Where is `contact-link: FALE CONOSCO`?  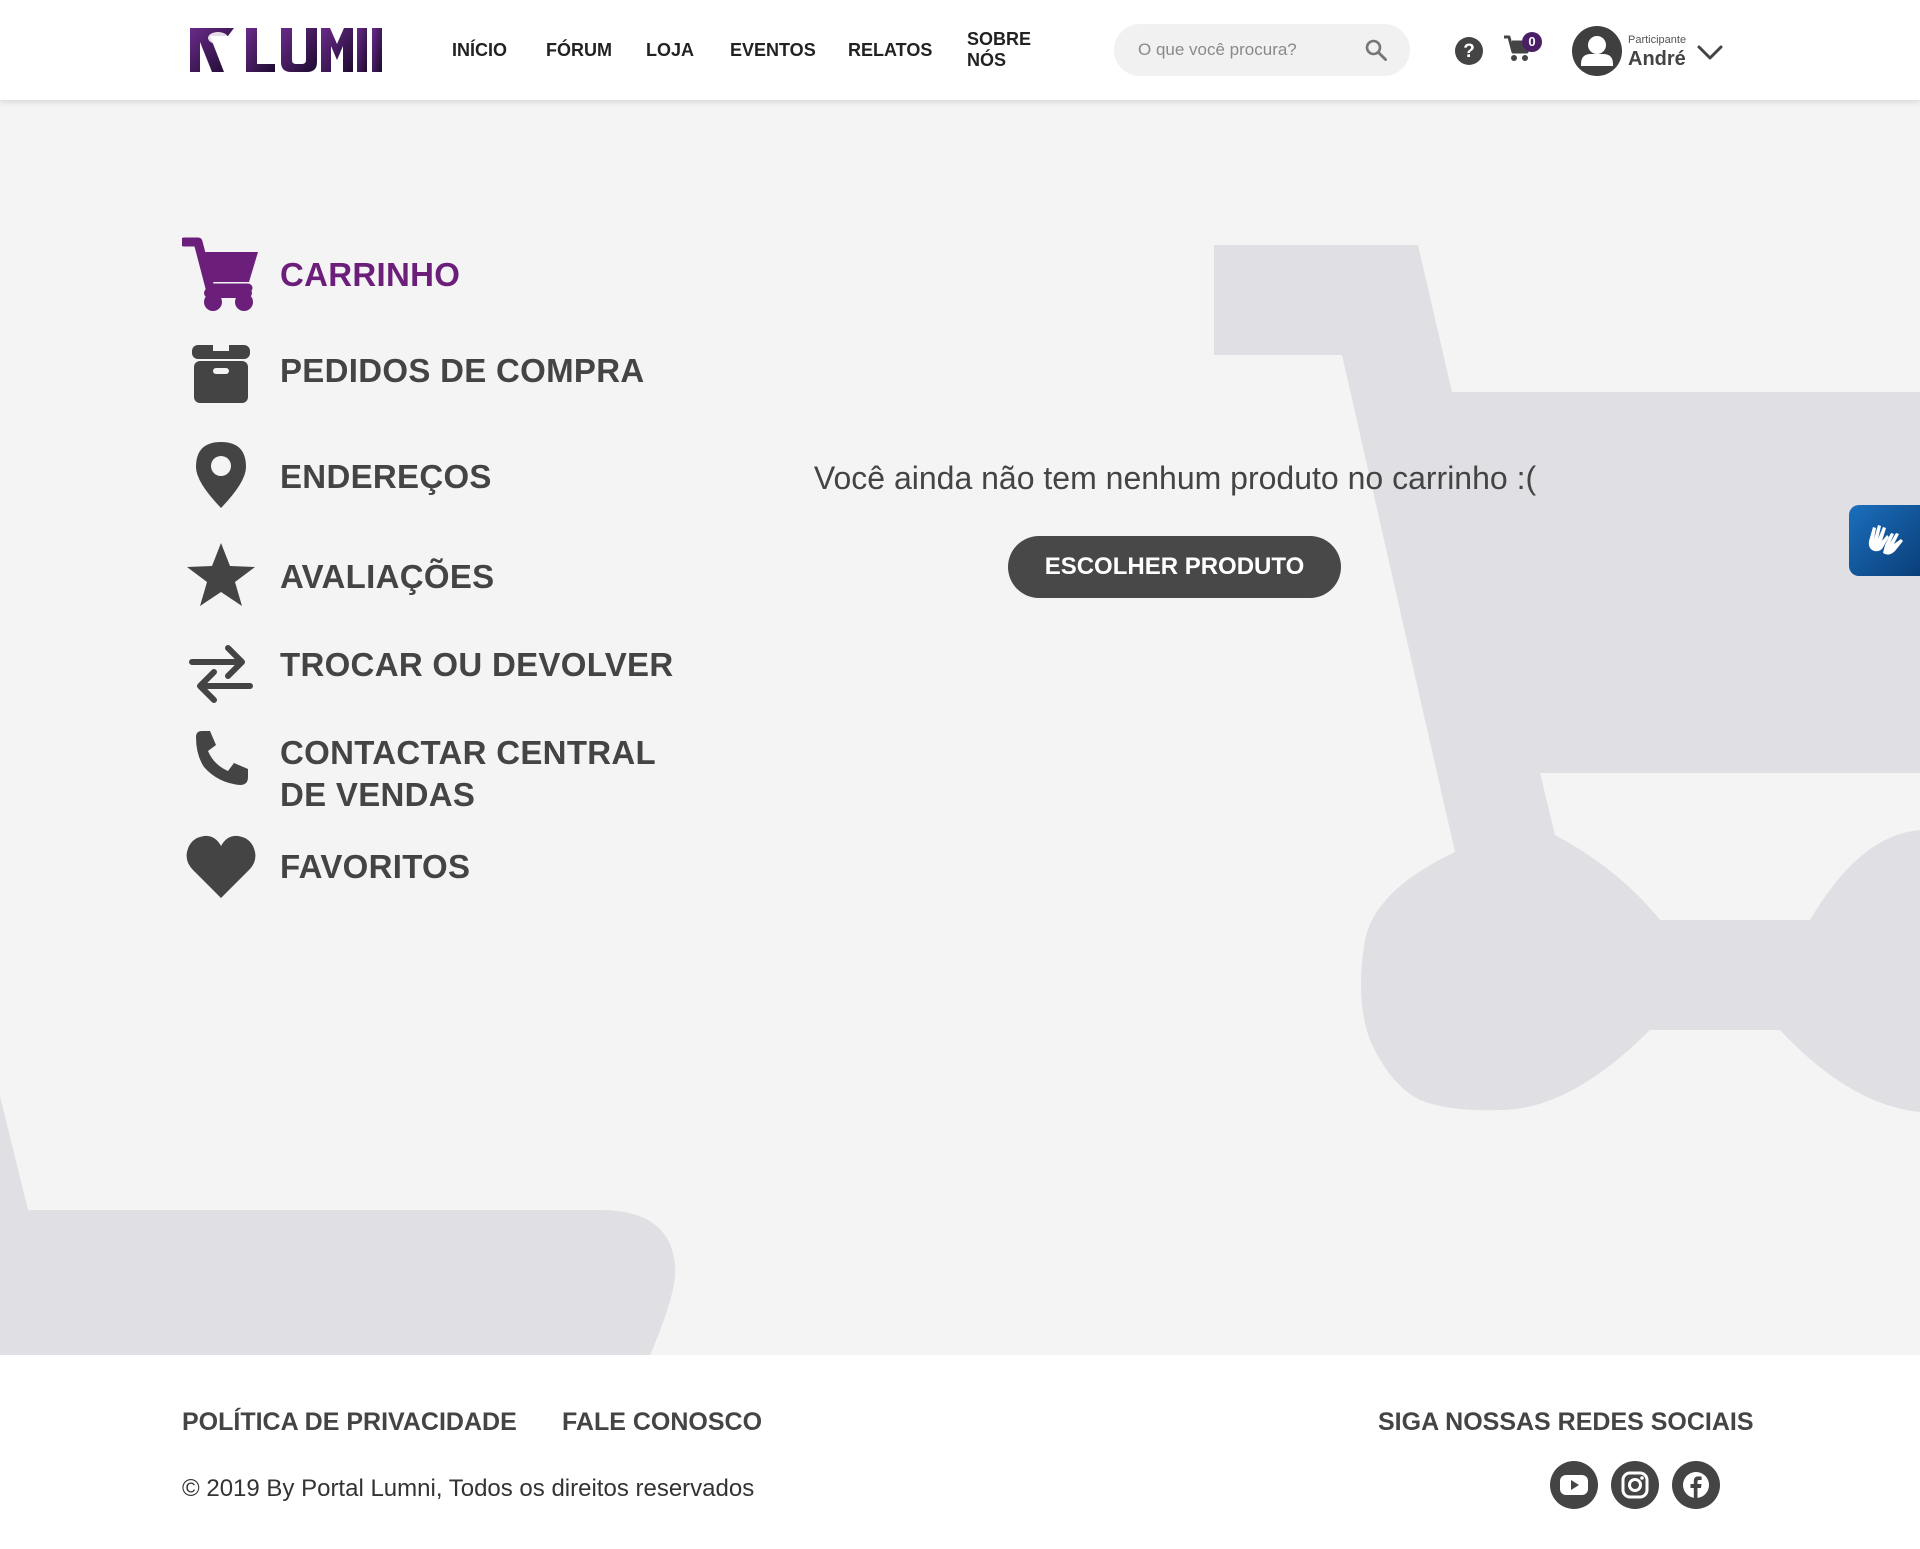 contact-link: FALE CONOSCO is located at coordinates (662, 1422).